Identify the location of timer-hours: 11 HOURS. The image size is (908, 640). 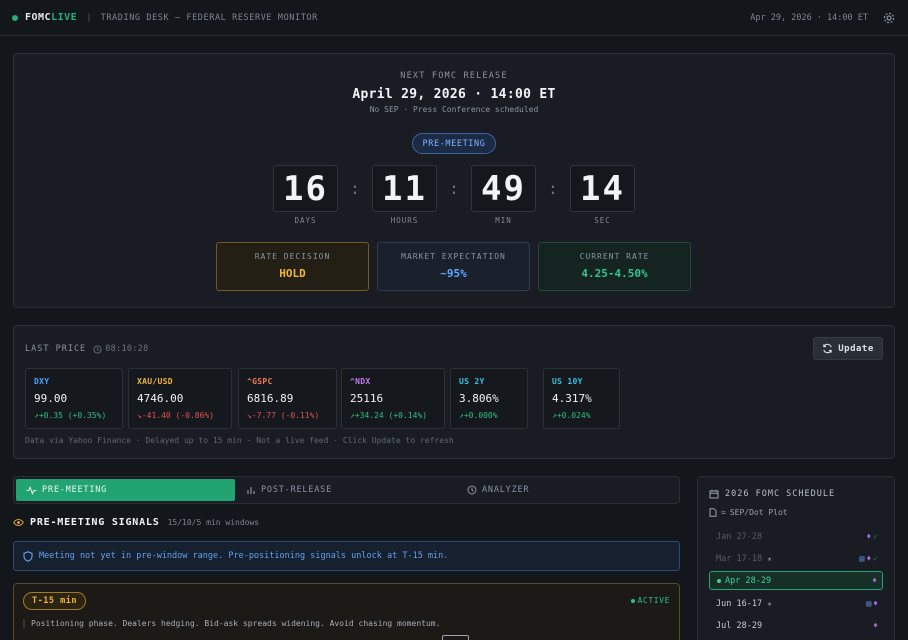
(404, 195).